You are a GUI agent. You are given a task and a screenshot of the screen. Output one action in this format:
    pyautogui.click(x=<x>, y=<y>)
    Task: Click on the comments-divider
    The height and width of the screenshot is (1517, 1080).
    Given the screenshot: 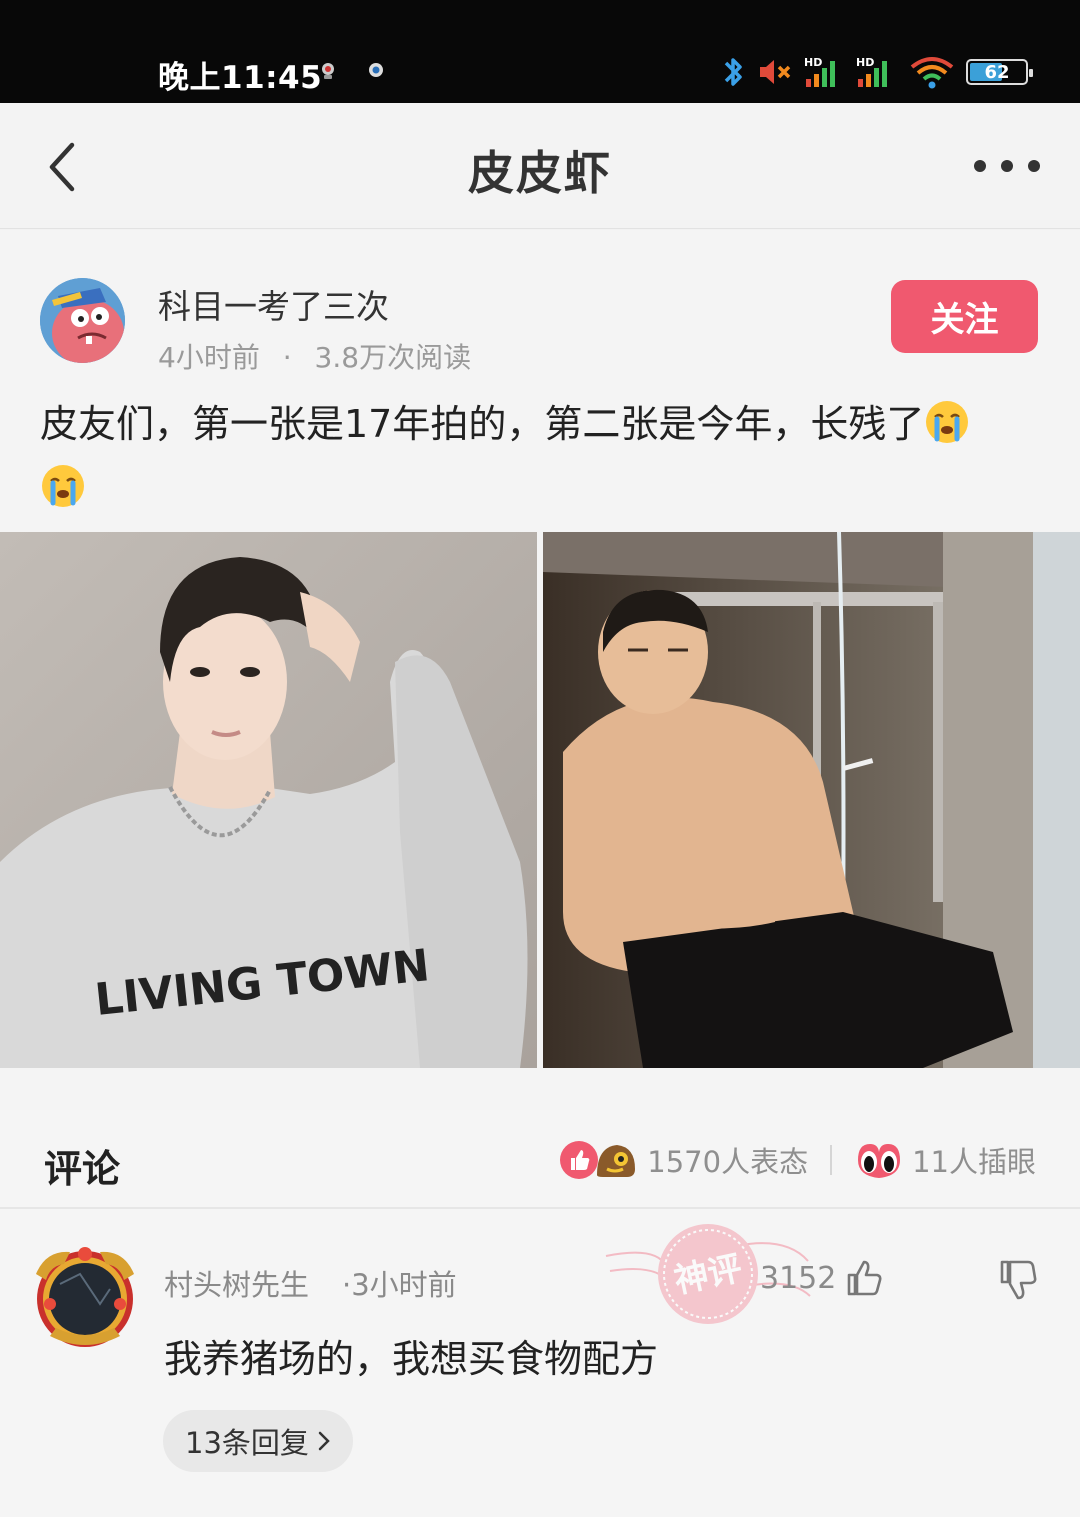 What is the action you would take?
    pyautogui.click(x=540, y=1208)
    